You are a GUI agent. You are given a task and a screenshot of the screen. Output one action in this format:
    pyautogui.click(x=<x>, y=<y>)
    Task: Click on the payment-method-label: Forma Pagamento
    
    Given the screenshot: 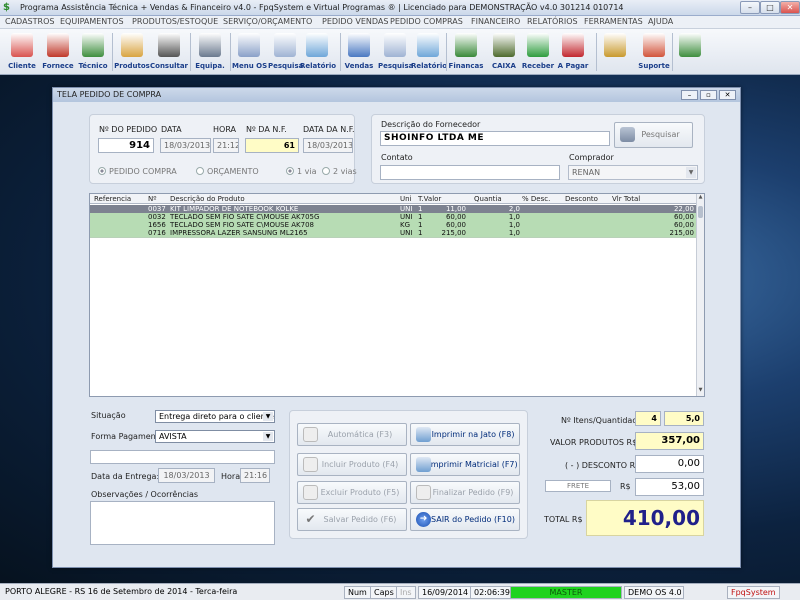 What is the action you would take?
    pyautogui.click(x=127, y=436)
    